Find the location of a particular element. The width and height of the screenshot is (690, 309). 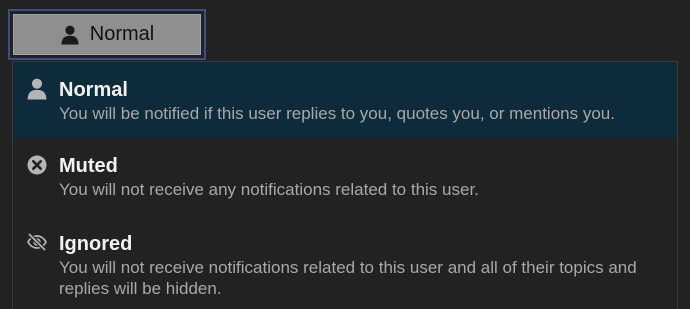

menu-item-title: Normal is located at coordinates (93, 90).